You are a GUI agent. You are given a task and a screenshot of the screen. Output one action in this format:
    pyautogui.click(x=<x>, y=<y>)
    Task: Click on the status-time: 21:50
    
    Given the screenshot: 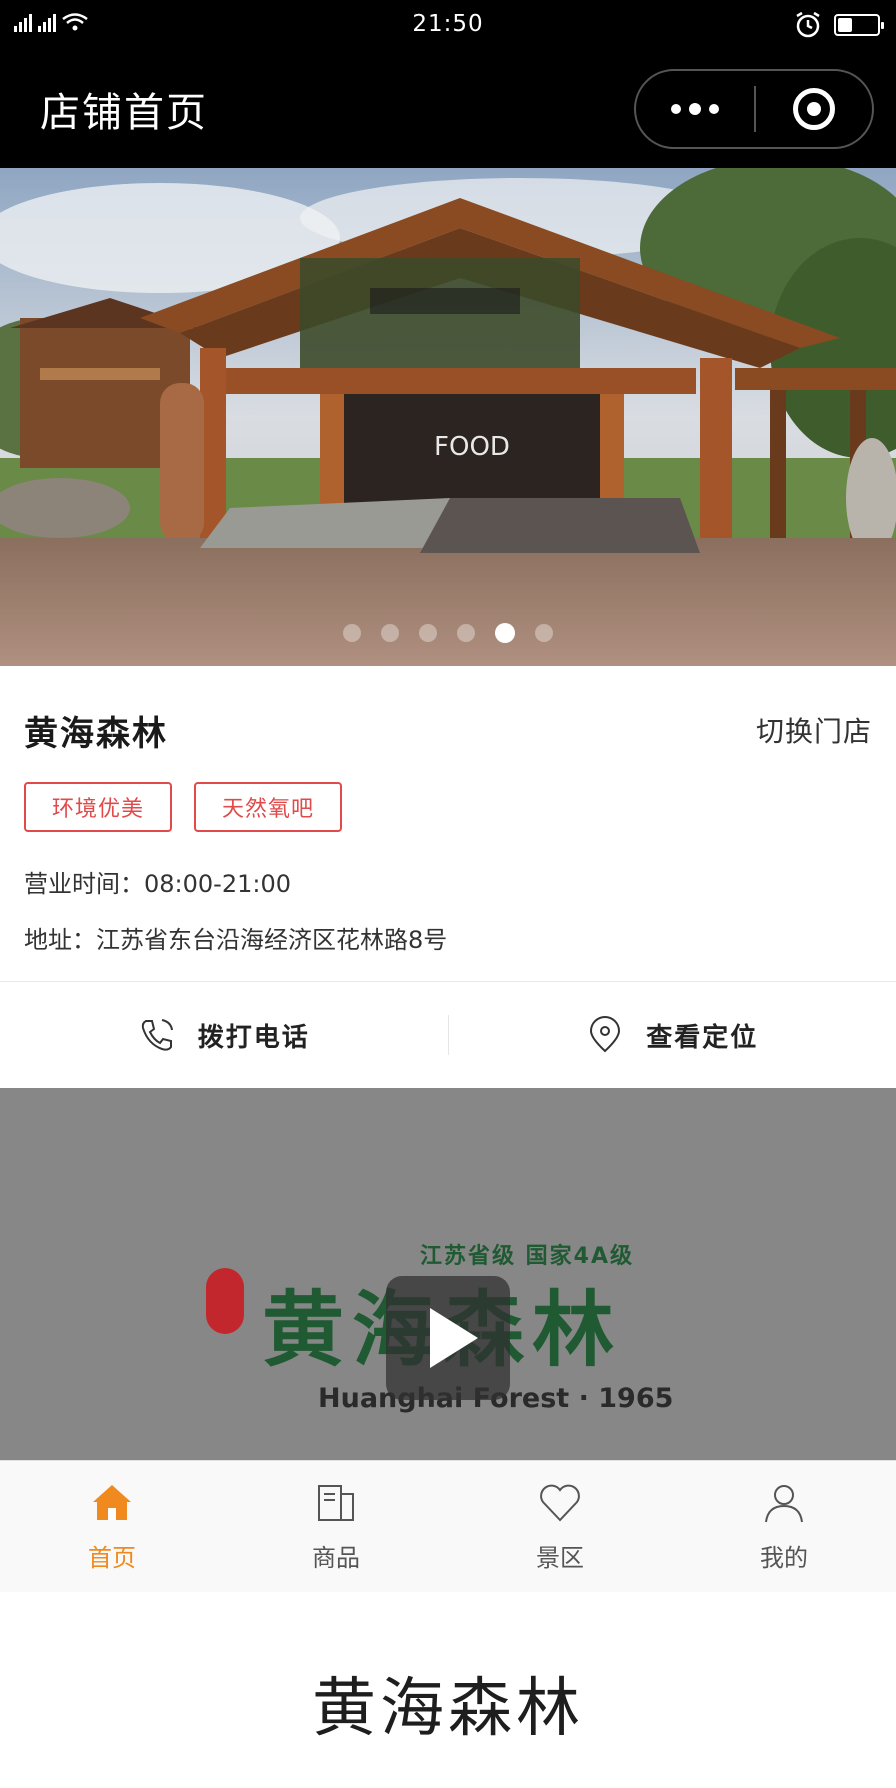 What is the action you would take?
    pyautogui.click(x=448, y=24)
    